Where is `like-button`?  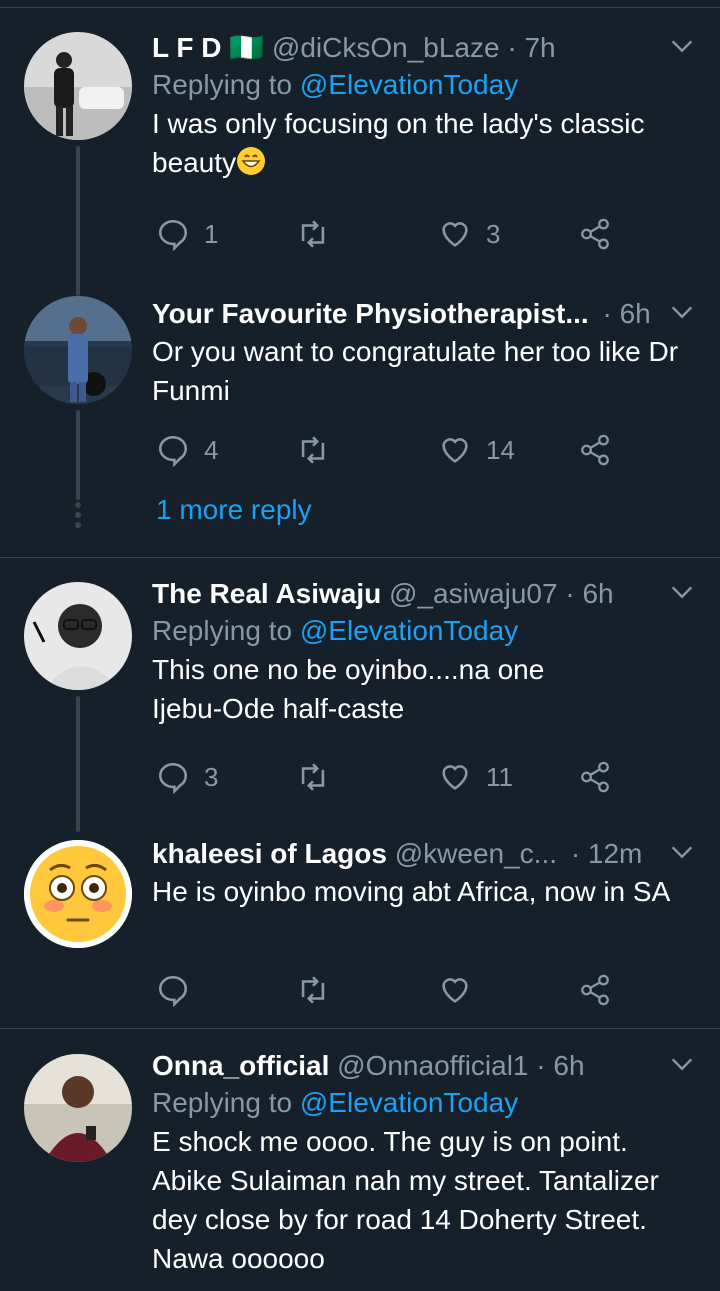
like-button is located at coordinates (462, 990).